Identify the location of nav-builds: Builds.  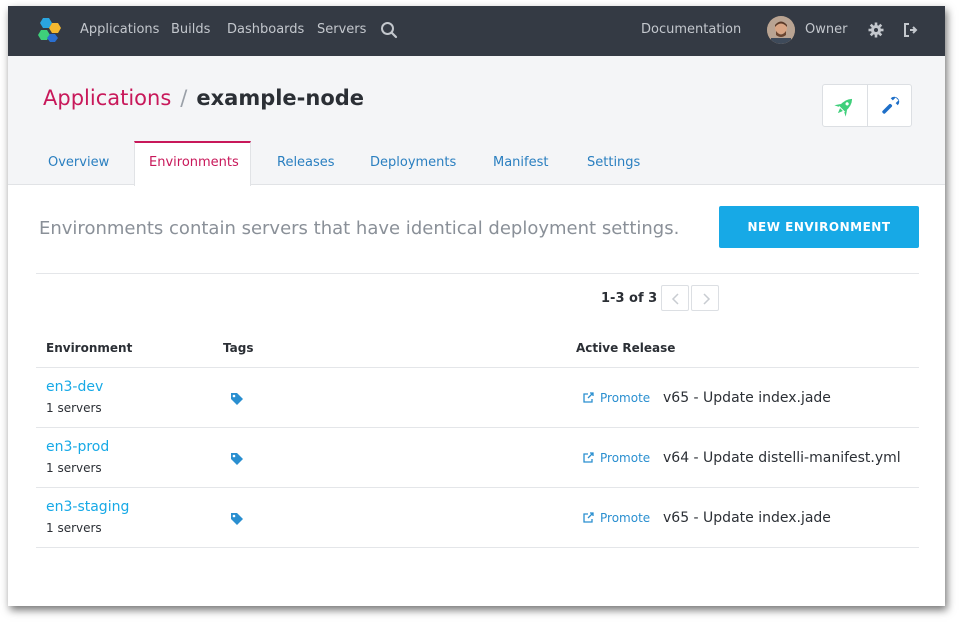
(190, 29).